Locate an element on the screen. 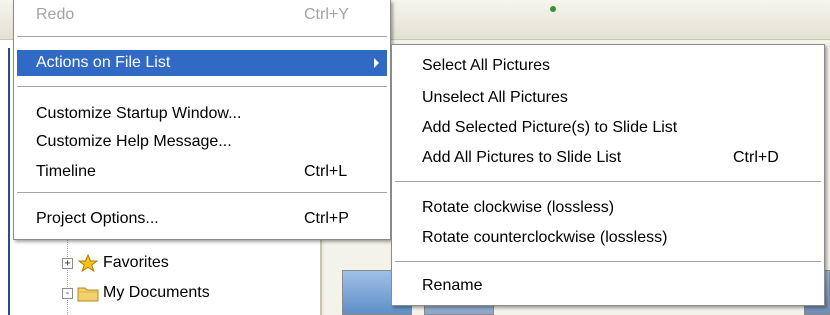 The width and height of the screenshot is (830, 315). menu-item-shortcut: Ctrl+P is located at coordinates (326, 218).